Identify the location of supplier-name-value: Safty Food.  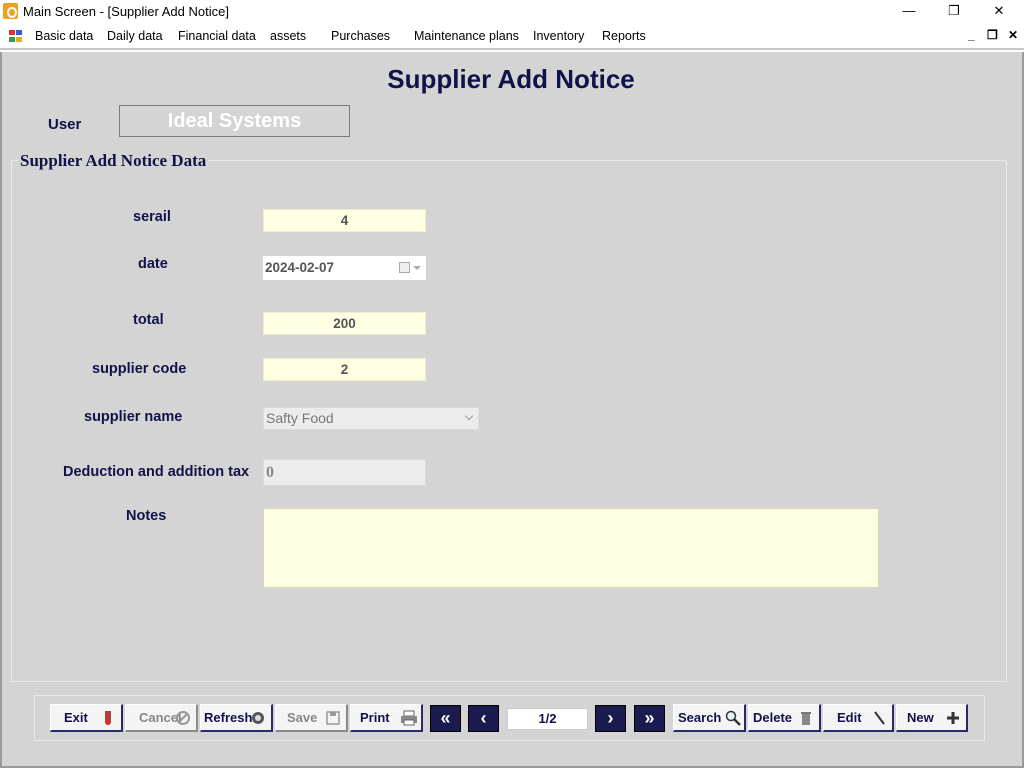
(300, 418).